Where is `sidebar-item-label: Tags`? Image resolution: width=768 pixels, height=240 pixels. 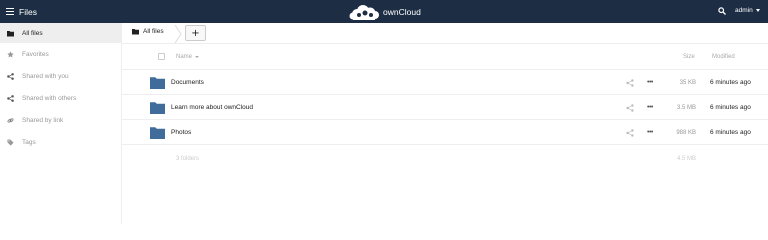 sidebar-item-label: Tags is located at coordinates (29, 142).